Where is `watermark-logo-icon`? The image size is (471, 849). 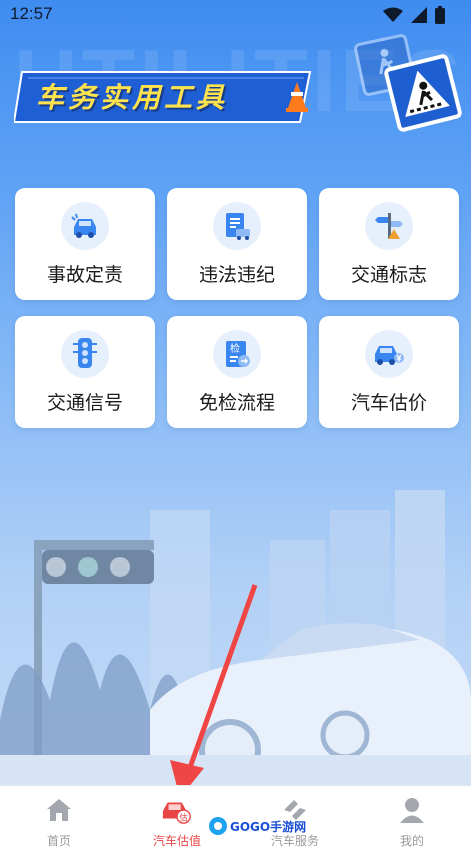
watermark-logo-icon is located at coordinates (218, 826).